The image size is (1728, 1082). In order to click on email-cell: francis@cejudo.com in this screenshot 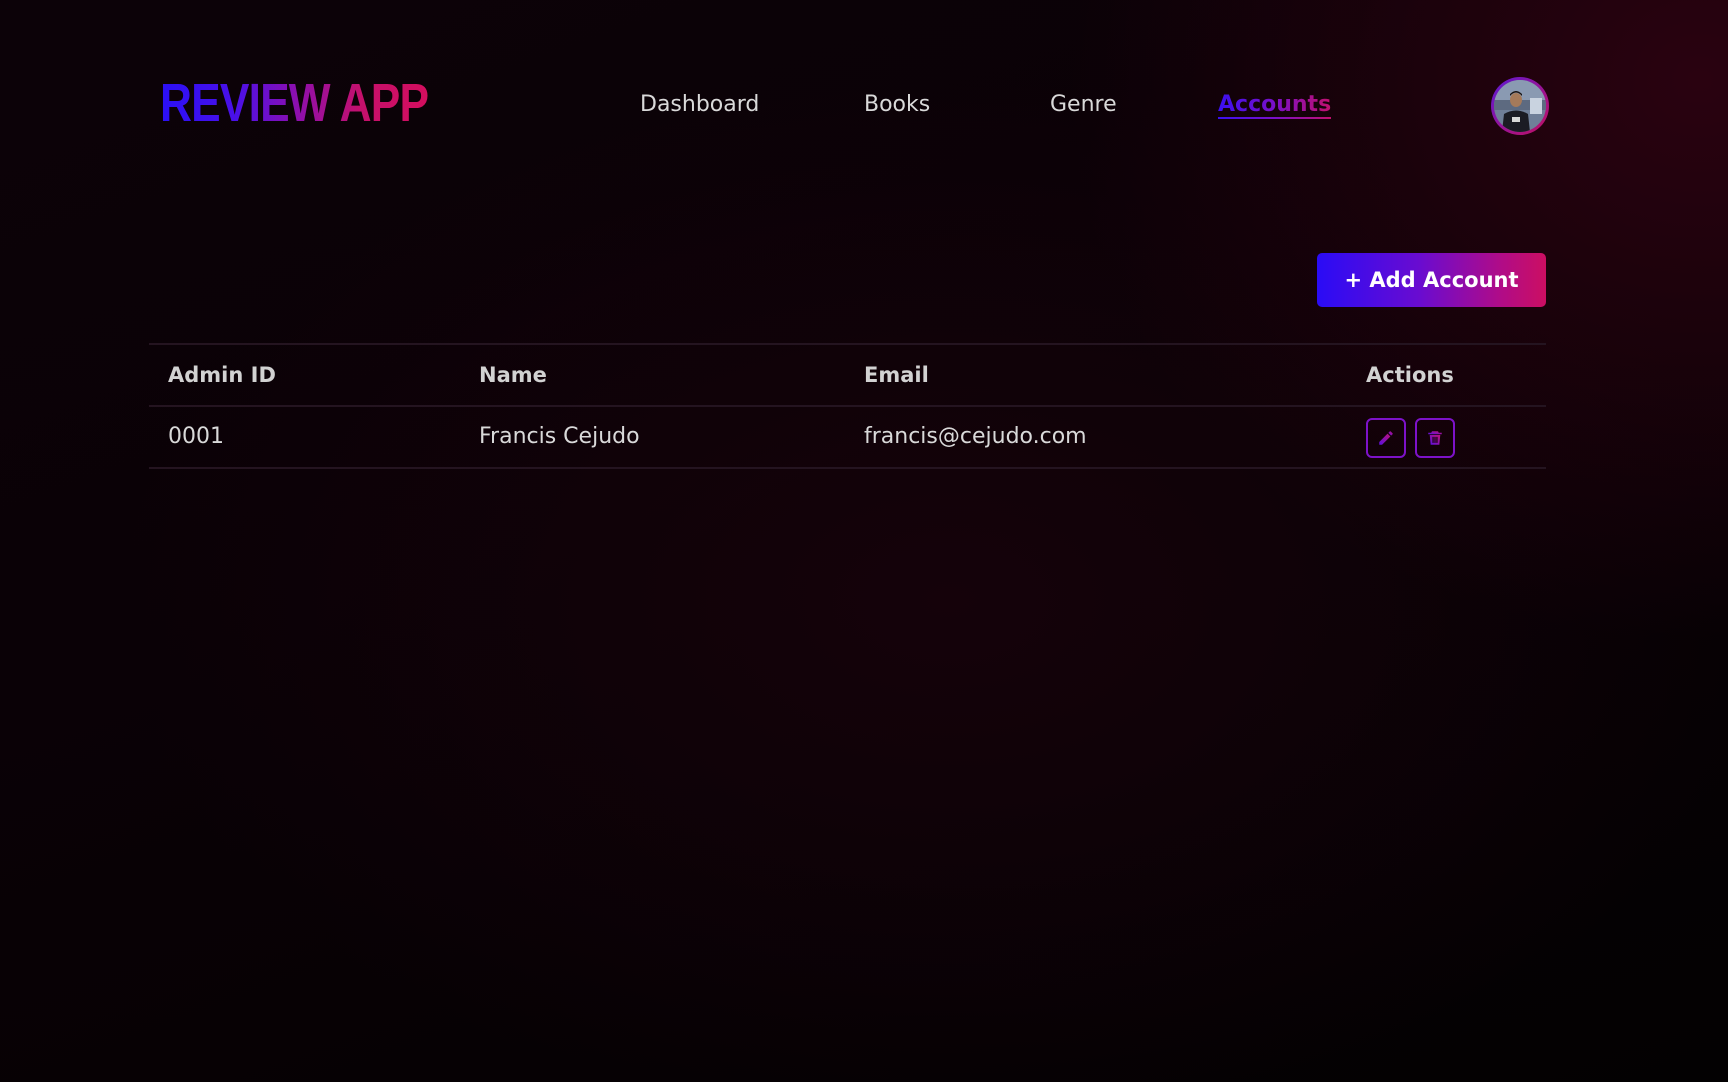, I will do `click(975, 436)`.